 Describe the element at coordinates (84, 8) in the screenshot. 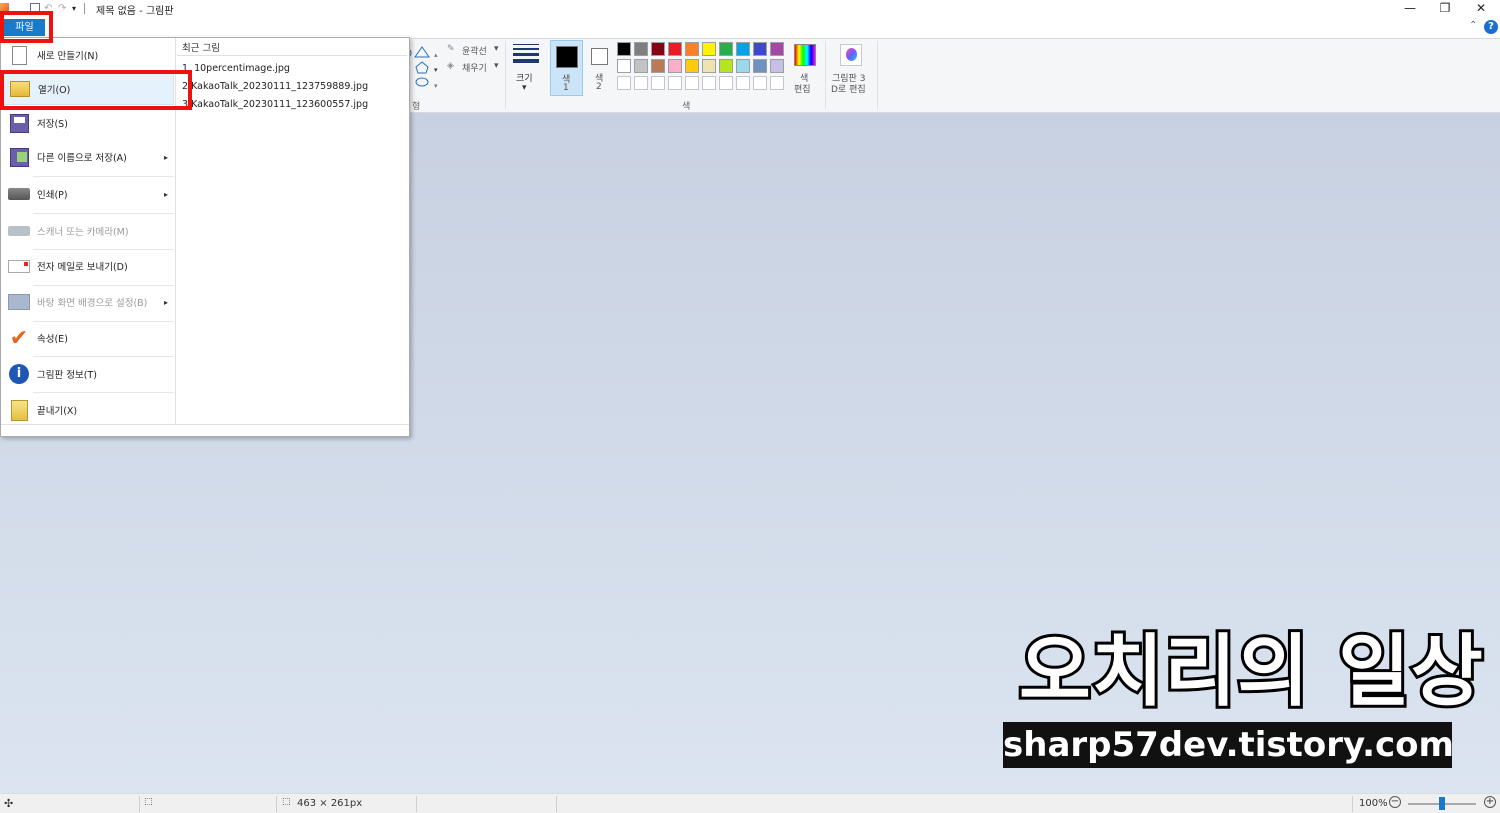

I see `qat-separator` at that location.